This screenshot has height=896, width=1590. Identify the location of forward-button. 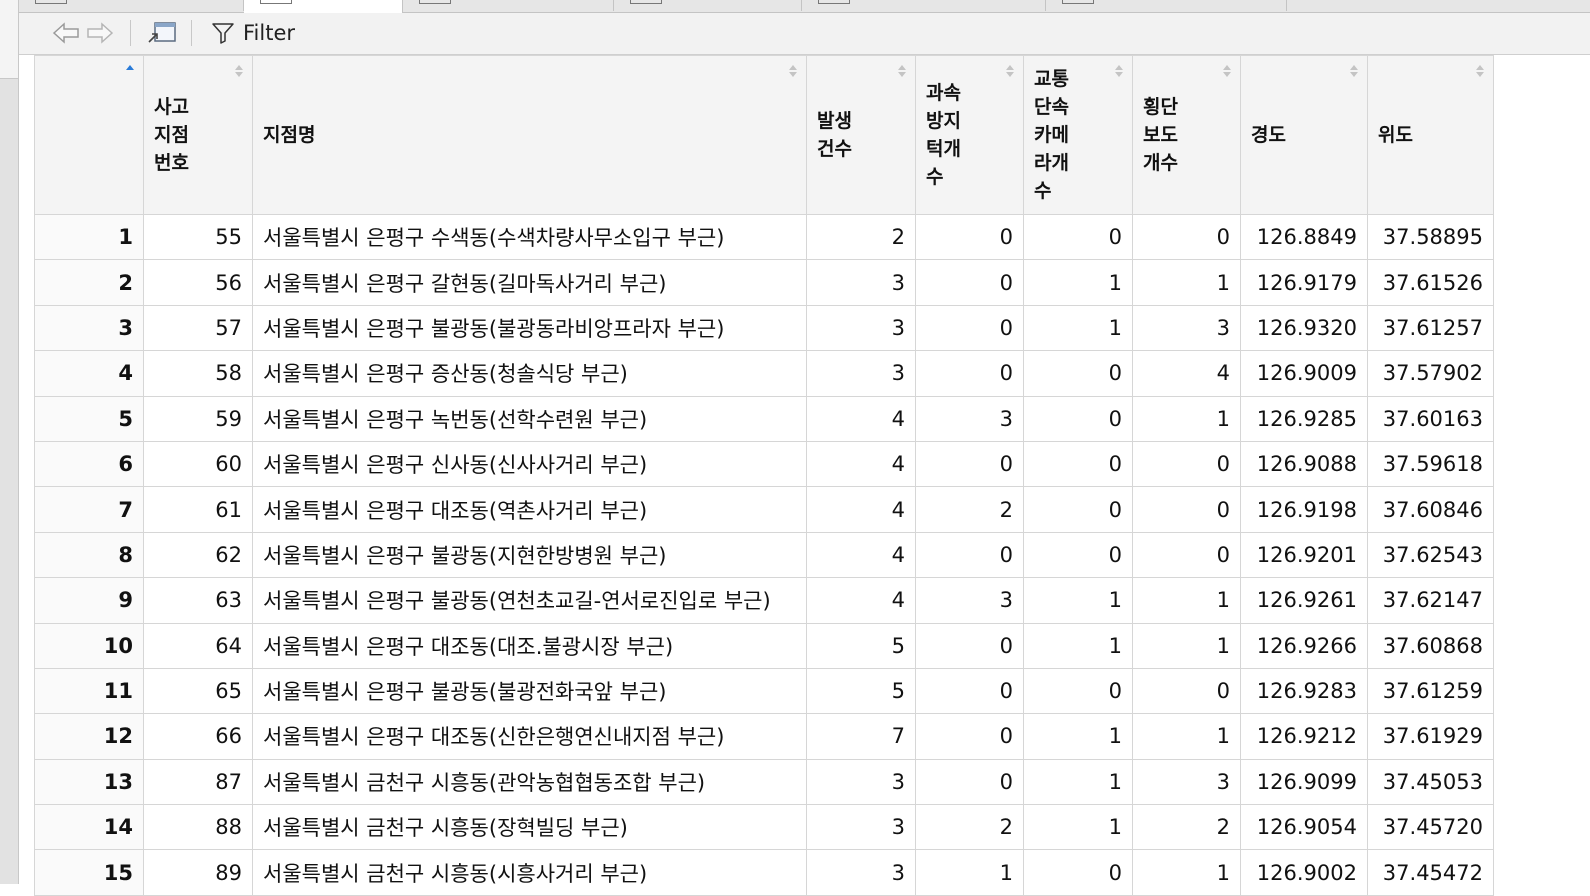
(100, 33).